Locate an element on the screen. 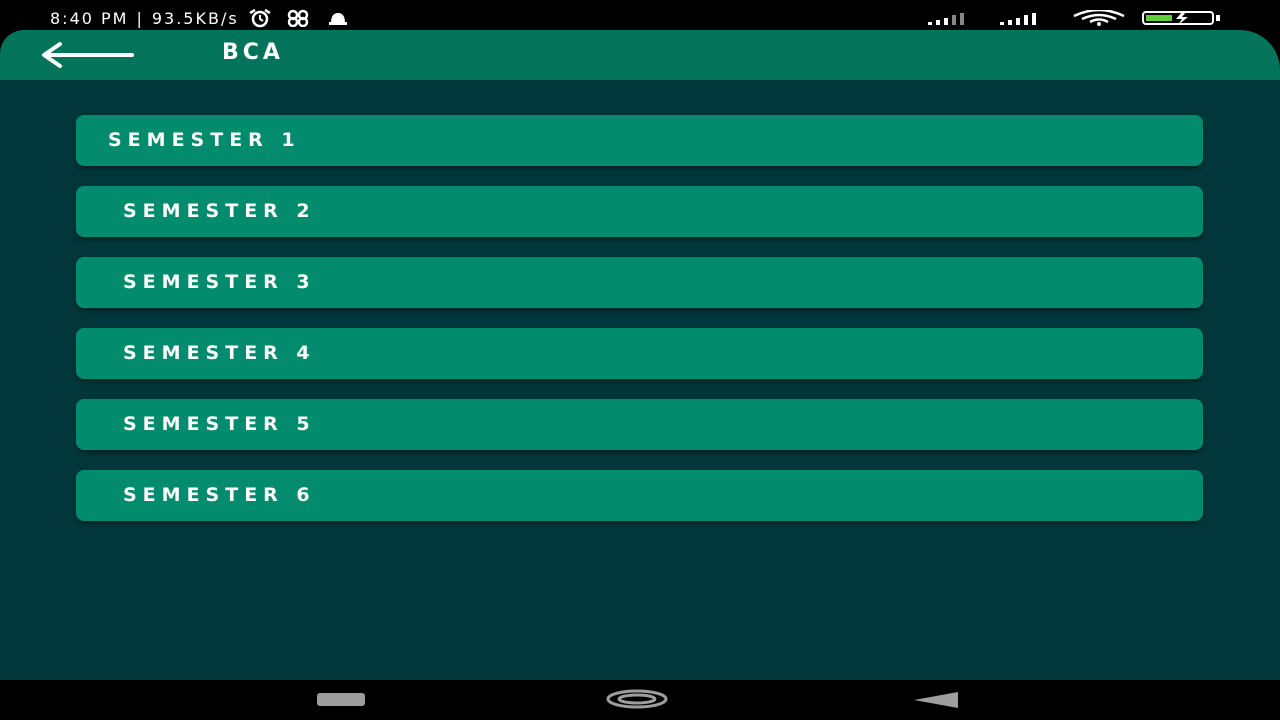 This screenshot has width=1280, height=720. semester-item-5: SEMESTER 5 is located at coordinates (639, 424).